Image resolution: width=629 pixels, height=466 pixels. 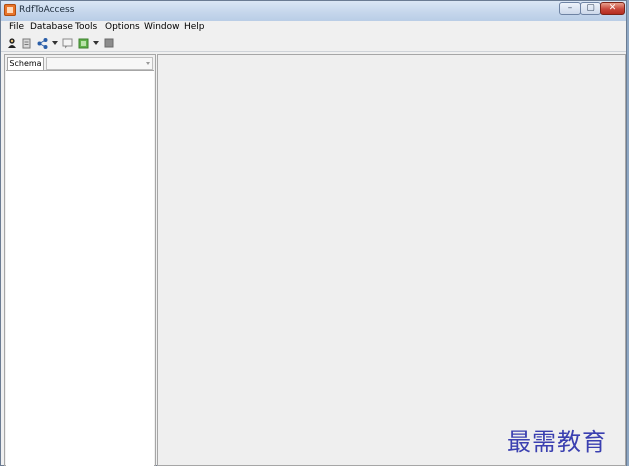 What do you see at coordinates (557, 442) in the screenshot?
I see `watermark: 最需教育` at bounding box center [557, 442].